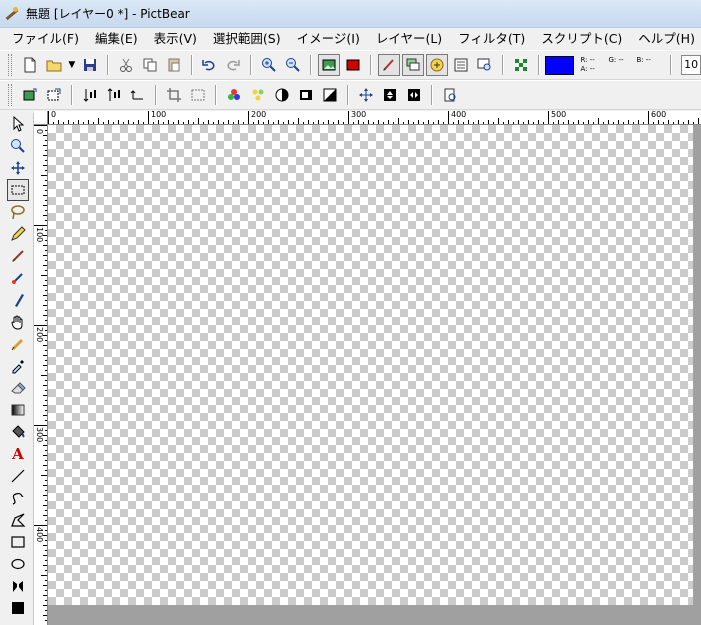 The height and width of the screenshot is (625, 701). What do you see at coordinates (18, 190) in the screenshot?
I see `rect-select-icon` at bounding box center [18, 190].